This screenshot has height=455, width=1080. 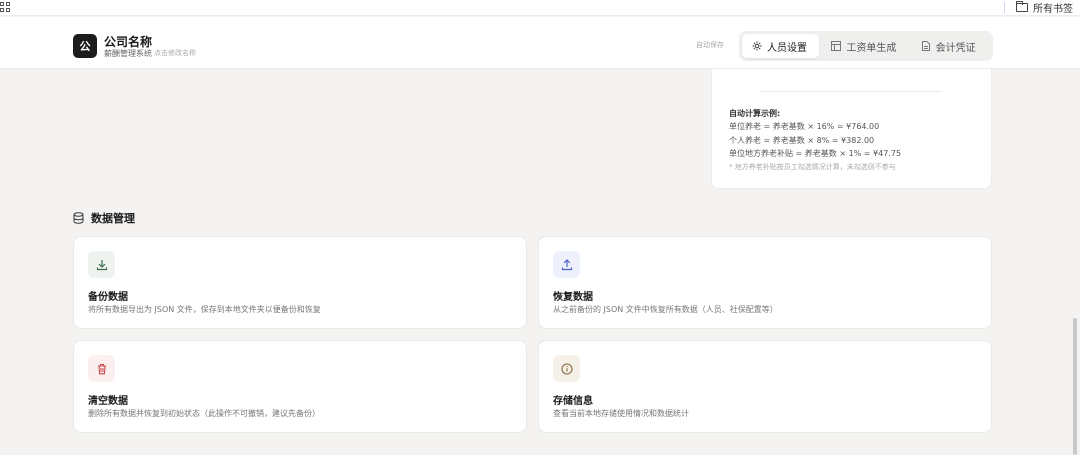 What do you see at coordinates (851, 91) in the screenshot?
I see `divider` at bounding box center [851, 91].